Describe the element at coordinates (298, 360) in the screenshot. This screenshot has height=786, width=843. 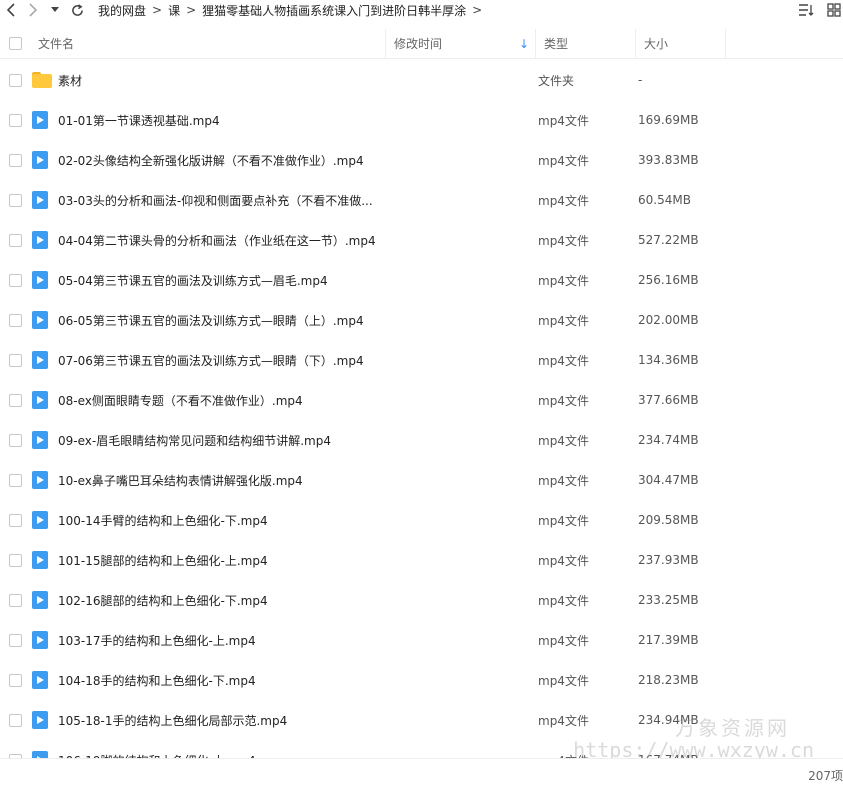
I see `file-name: 07-06第三节课五官的画法及训练方式—眼睛（下）.mp4` at that location.